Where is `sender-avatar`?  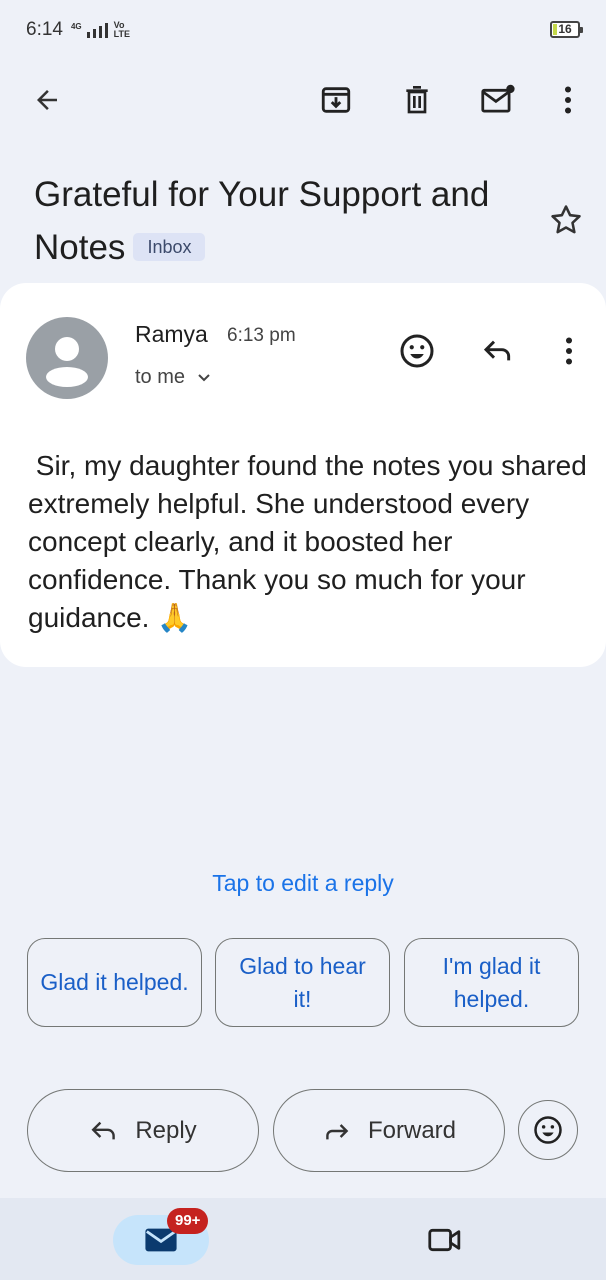
sender-avatar is located at coordinates (67, 358).